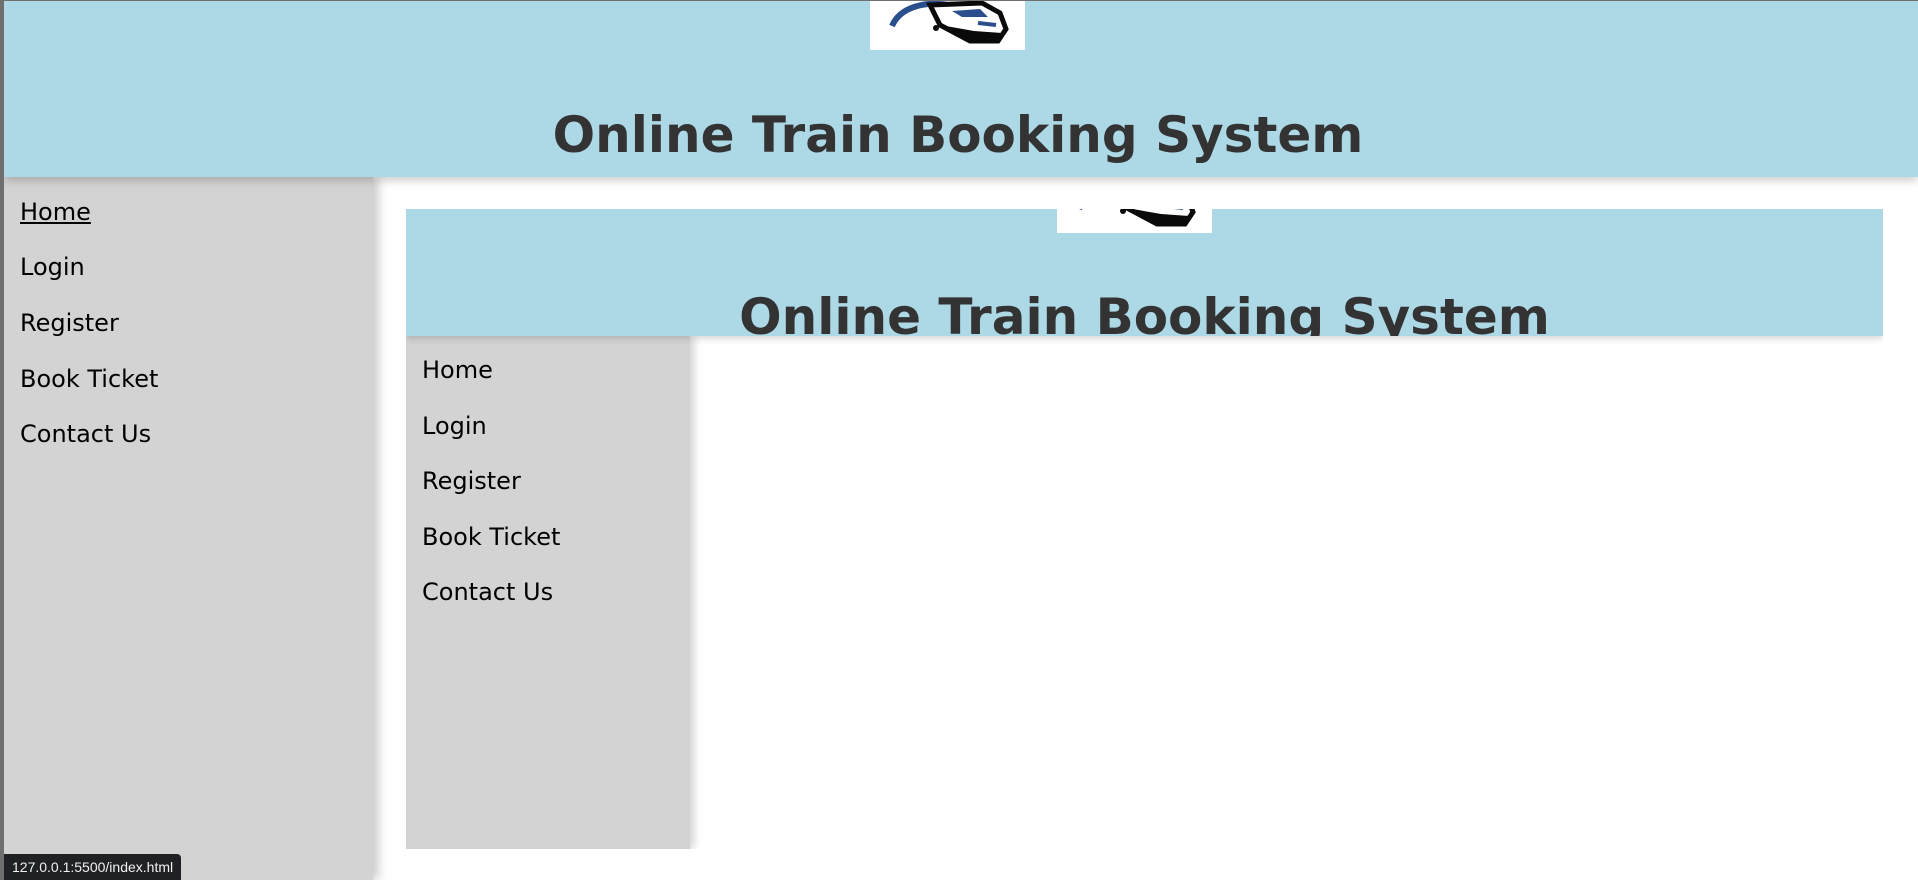 The height and width of the screenshot is (880, 1918). Describe the element at coordinates (471, 481) in the screenshot. I see `embedded-nav-link-register: Register` at that location.